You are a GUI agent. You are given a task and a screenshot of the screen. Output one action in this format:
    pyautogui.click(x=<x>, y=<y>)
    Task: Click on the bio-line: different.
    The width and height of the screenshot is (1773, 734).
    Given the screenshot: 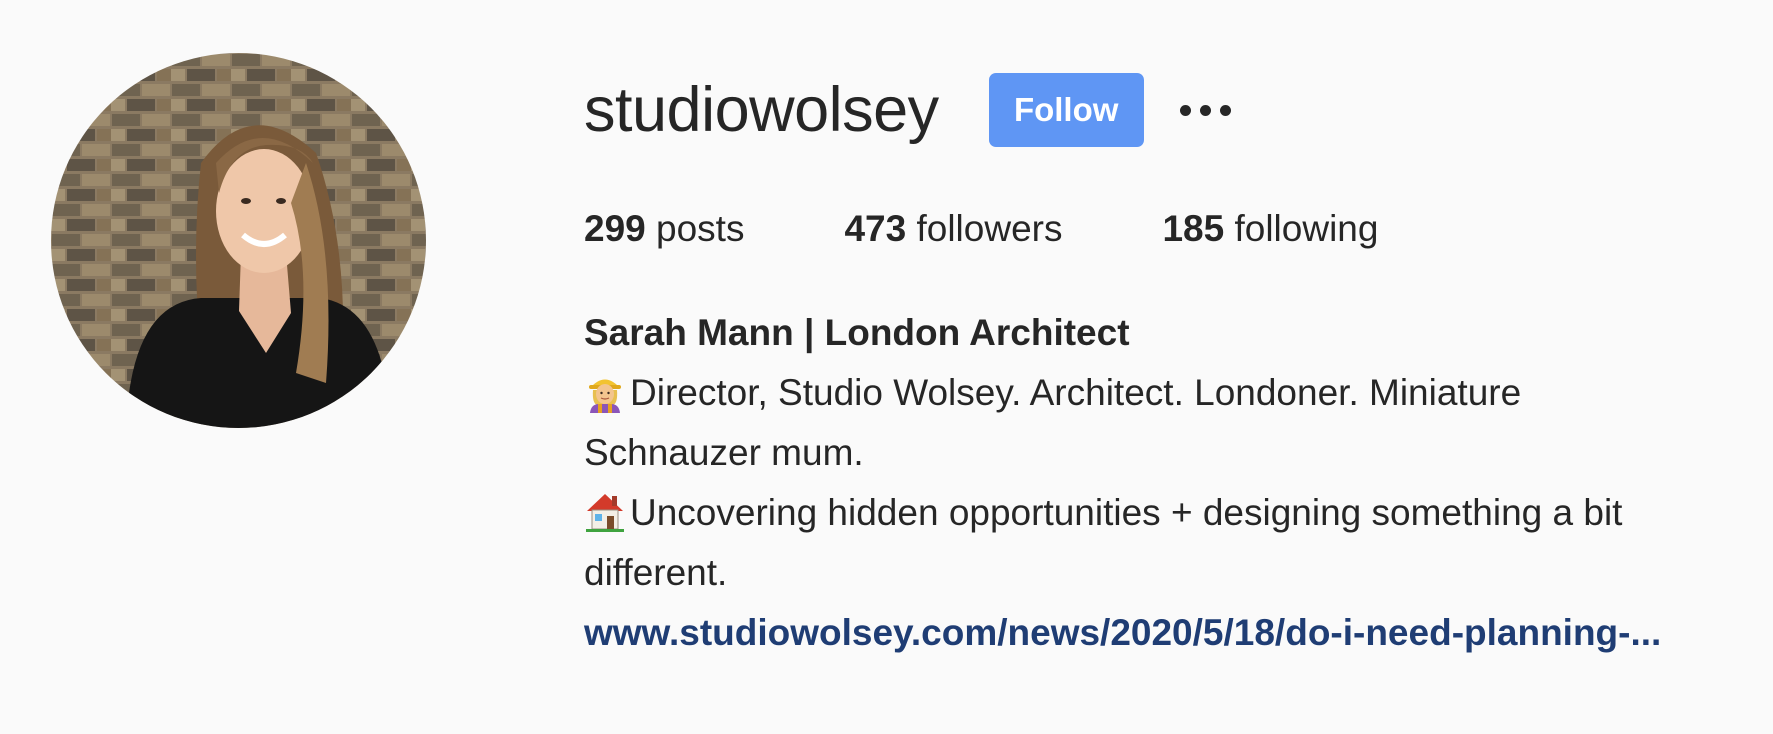 What is the action you would take?
    pyautogui.click(x=656, y=572)
    